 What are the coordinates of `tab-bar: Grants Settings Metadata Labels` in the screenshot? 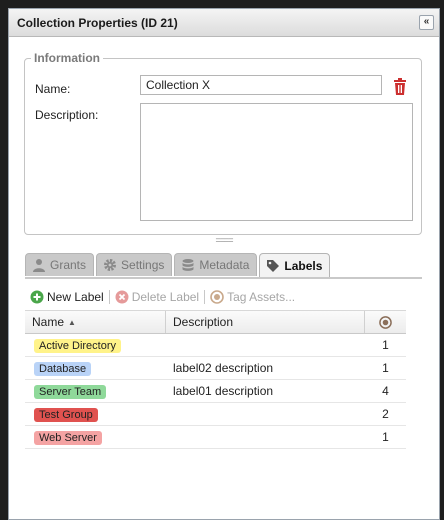 It's located at (178, 265).